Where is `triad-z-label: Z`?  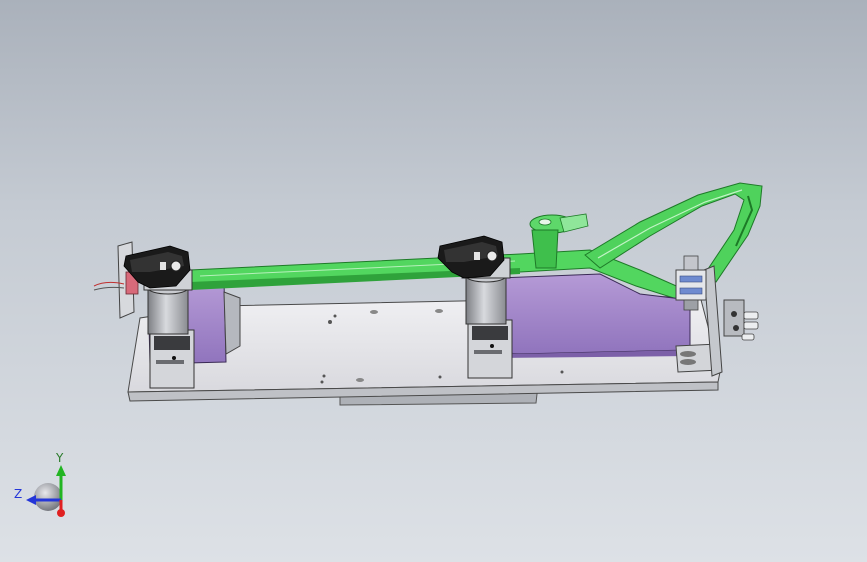 triad-z-label: Z is located at coordinates (18, 494).